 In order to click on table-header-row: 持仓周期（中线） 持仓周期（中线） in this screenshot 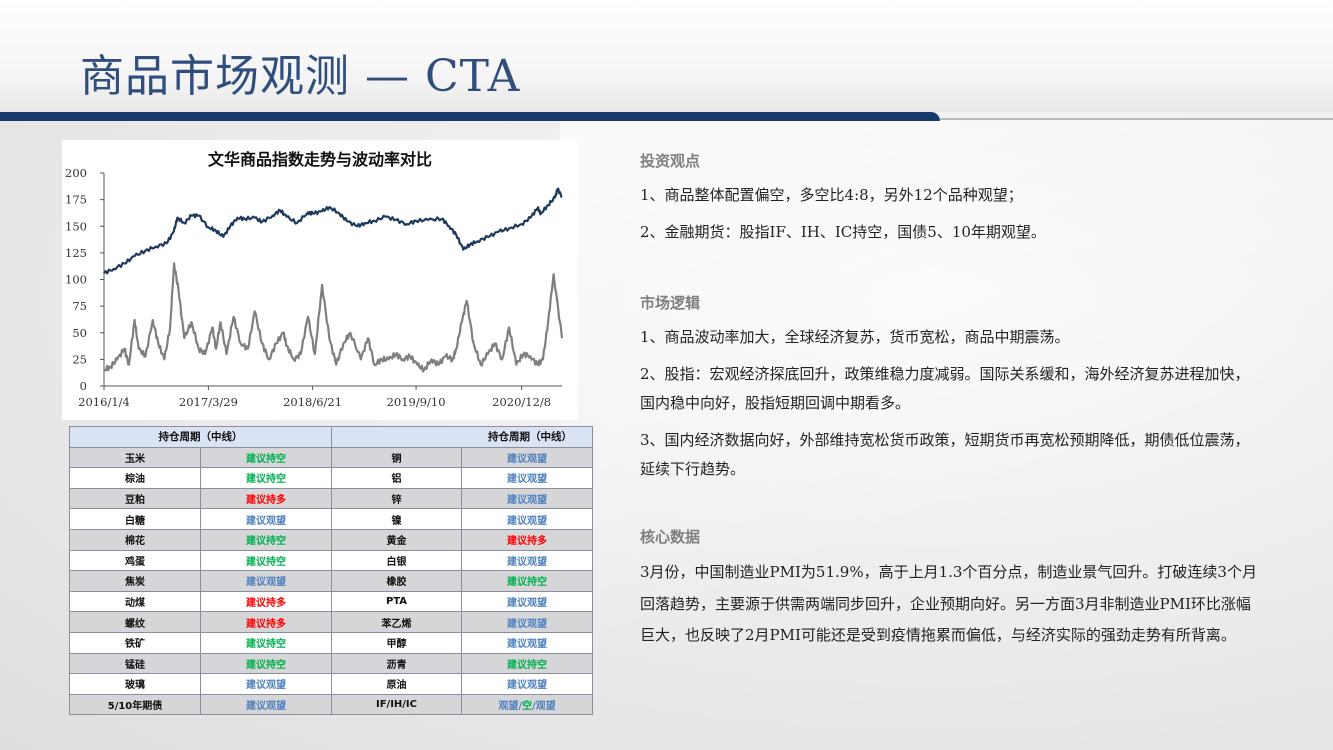, I will do `click(331, 437)`.